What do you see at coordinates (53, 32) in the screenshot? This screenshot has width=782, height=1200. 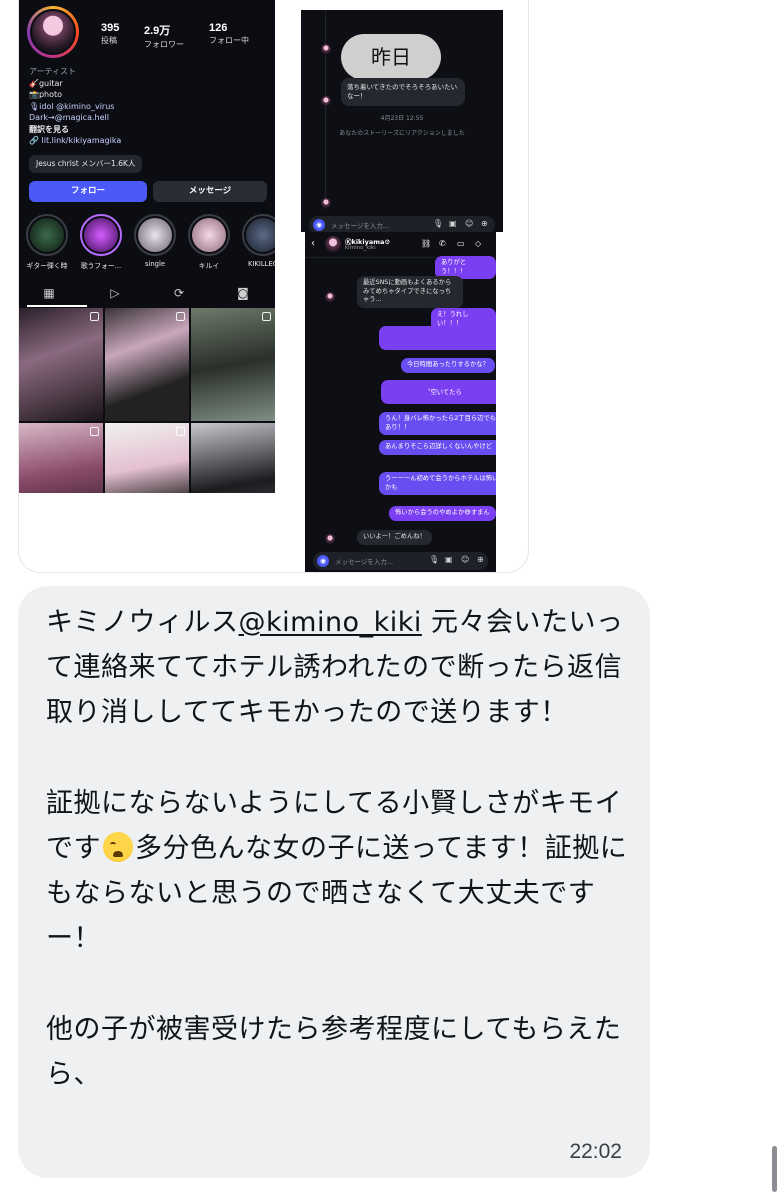 I see `profile-avatar` at bounding box center [53, 32].